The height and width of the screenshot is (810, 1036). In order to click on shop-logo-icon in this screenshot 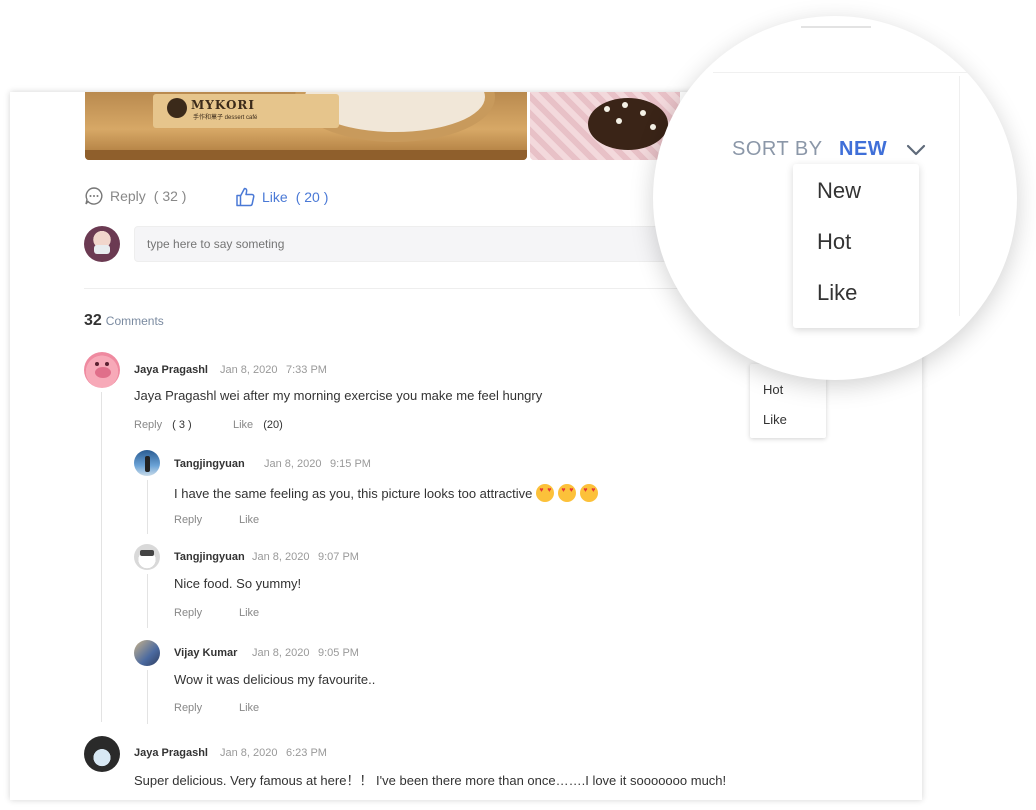, I will do `click(177, 108)`.